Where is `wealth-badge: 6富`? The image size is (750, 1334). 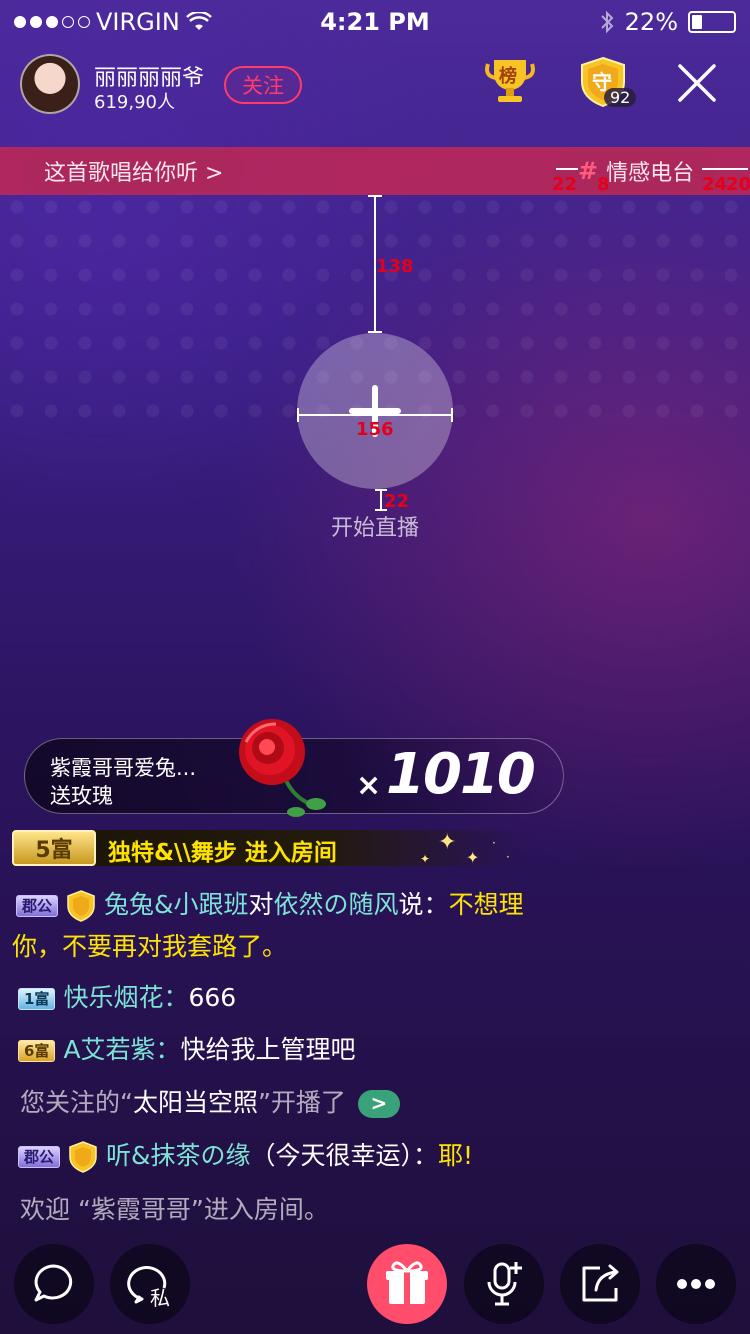
wealth-badge: 6富 is located at coordinates (37, 1051).